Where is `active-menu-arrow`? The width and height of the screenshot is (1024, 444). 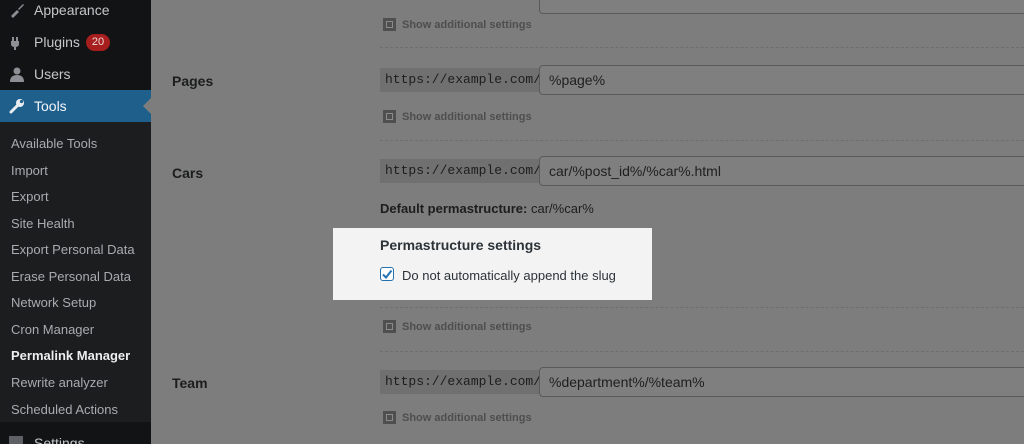
active-menu-arrow is located at coordinates (147, 106).